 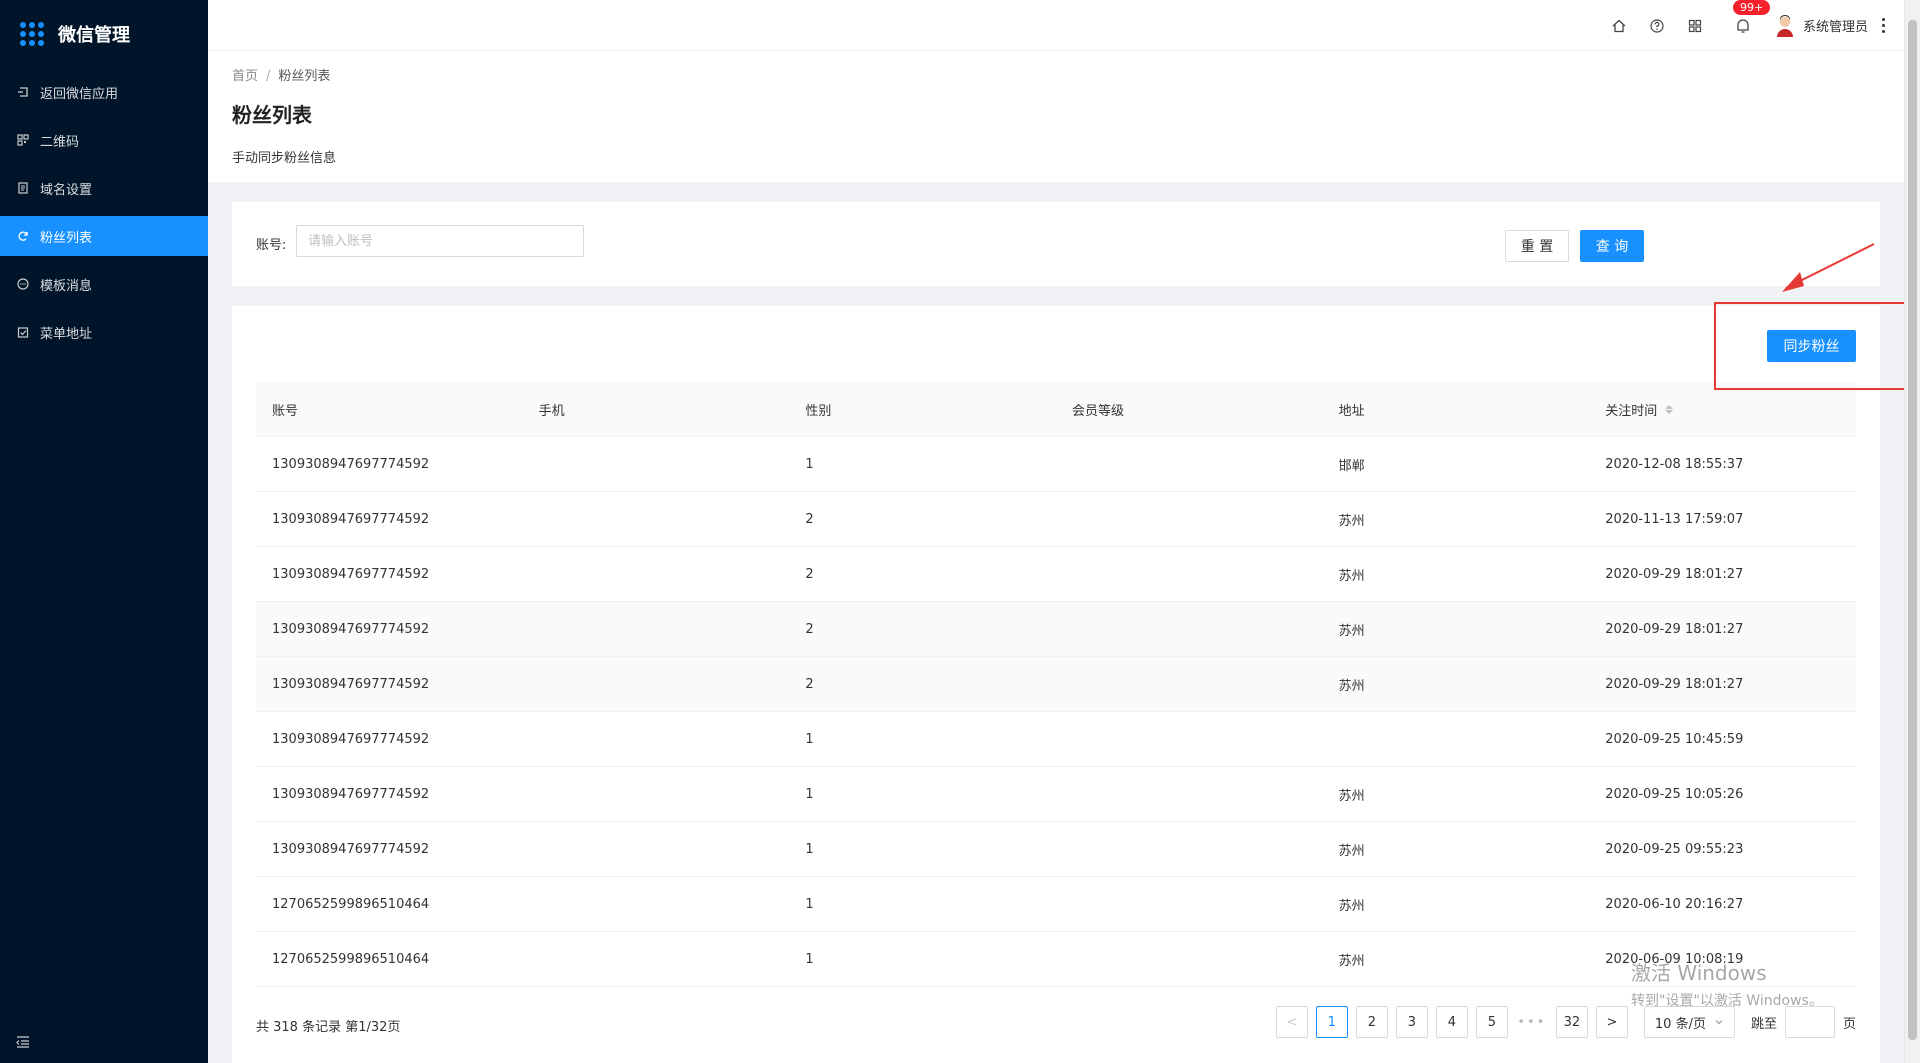 I want to click on collapse-menu-icon, so click(x=24, y=1043).